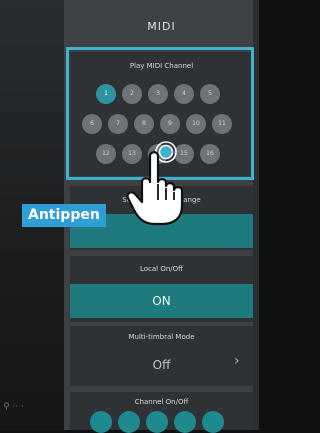 This screenshot has height=433, width=320. What do you see at coordinates (237, 361) in the screenshot?
I see `chevron-right-icon: ›` at bounding box center [237, 361].